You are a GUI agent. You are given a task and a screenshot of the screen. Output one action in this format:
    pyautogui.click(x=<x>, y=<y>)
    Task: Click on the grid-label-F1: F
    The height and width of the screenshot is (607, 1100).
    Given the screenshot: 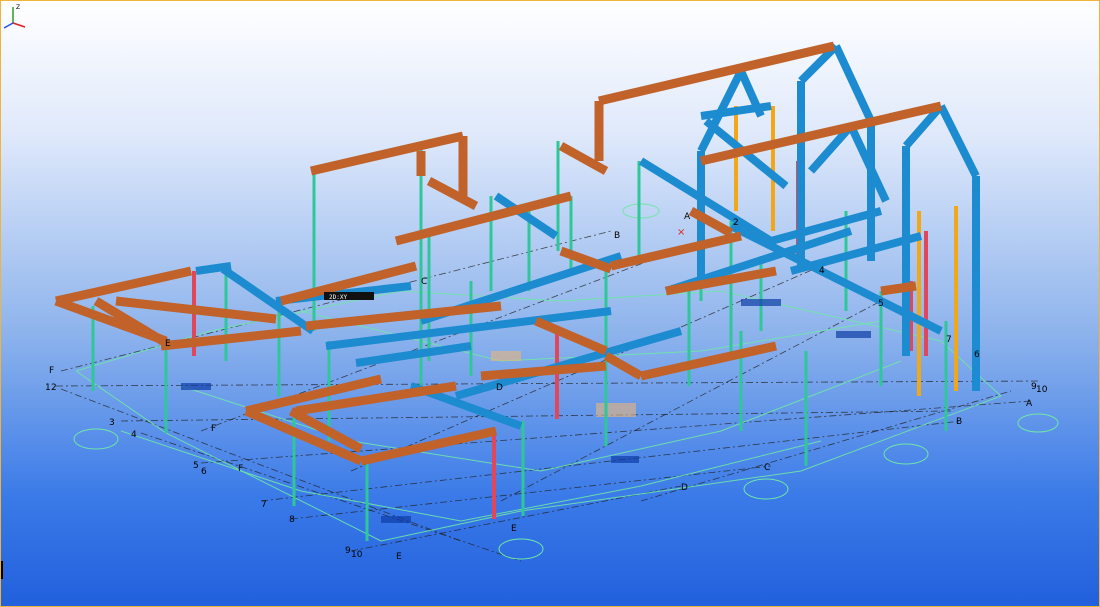 What is the action you would take?
    pyautogui.click(x=51, y=371)
    